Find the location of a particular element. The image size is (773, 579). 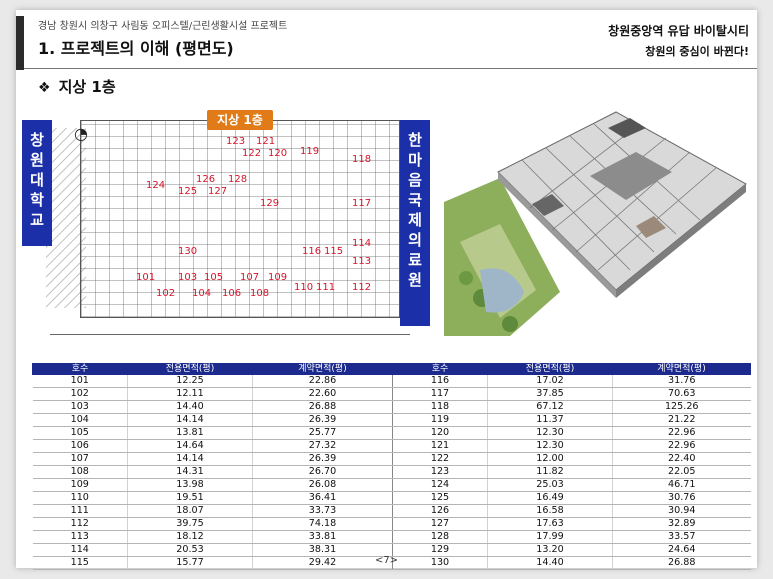

table-cell: 13.98 is located at coordinates (190, 485).